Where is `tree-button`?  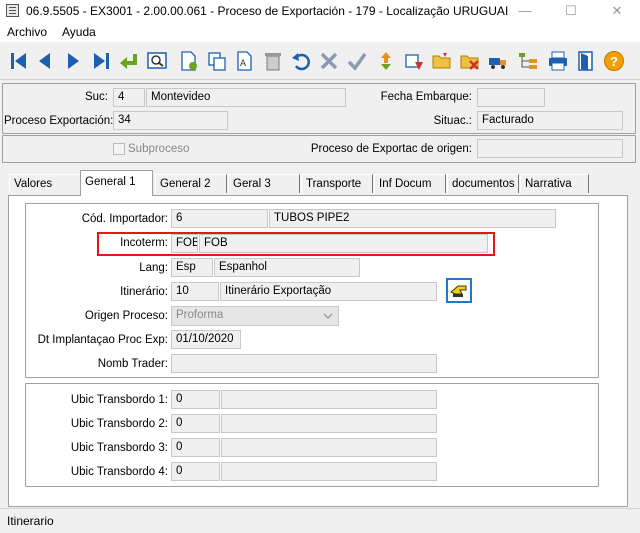
tree-button is located at coordinates (528, 61).